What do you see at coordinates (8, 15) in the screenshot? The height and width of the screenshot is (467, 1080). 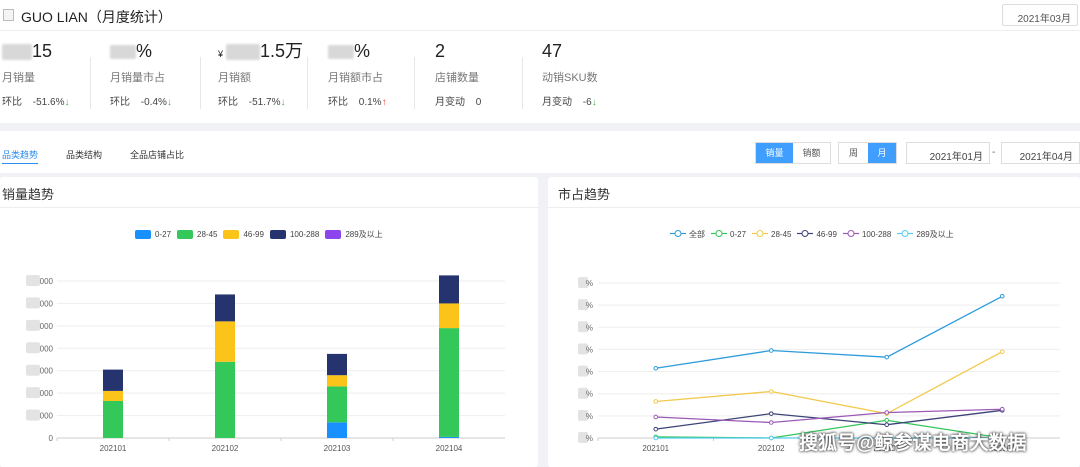 I see `document-icon` at bounding box center [8, 15].